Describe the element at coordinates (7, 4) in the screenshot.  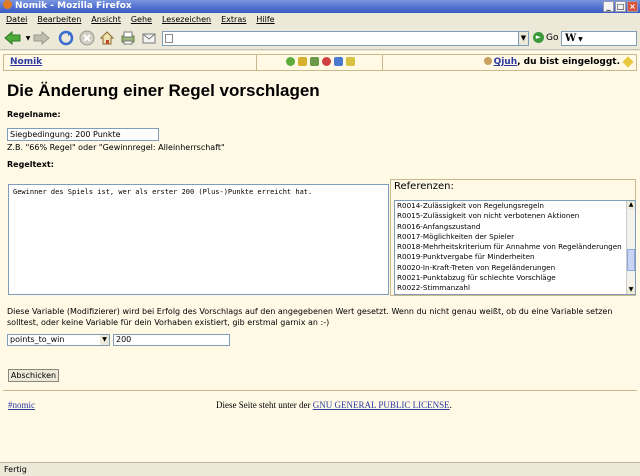
I see `firefox-icon` at that location.